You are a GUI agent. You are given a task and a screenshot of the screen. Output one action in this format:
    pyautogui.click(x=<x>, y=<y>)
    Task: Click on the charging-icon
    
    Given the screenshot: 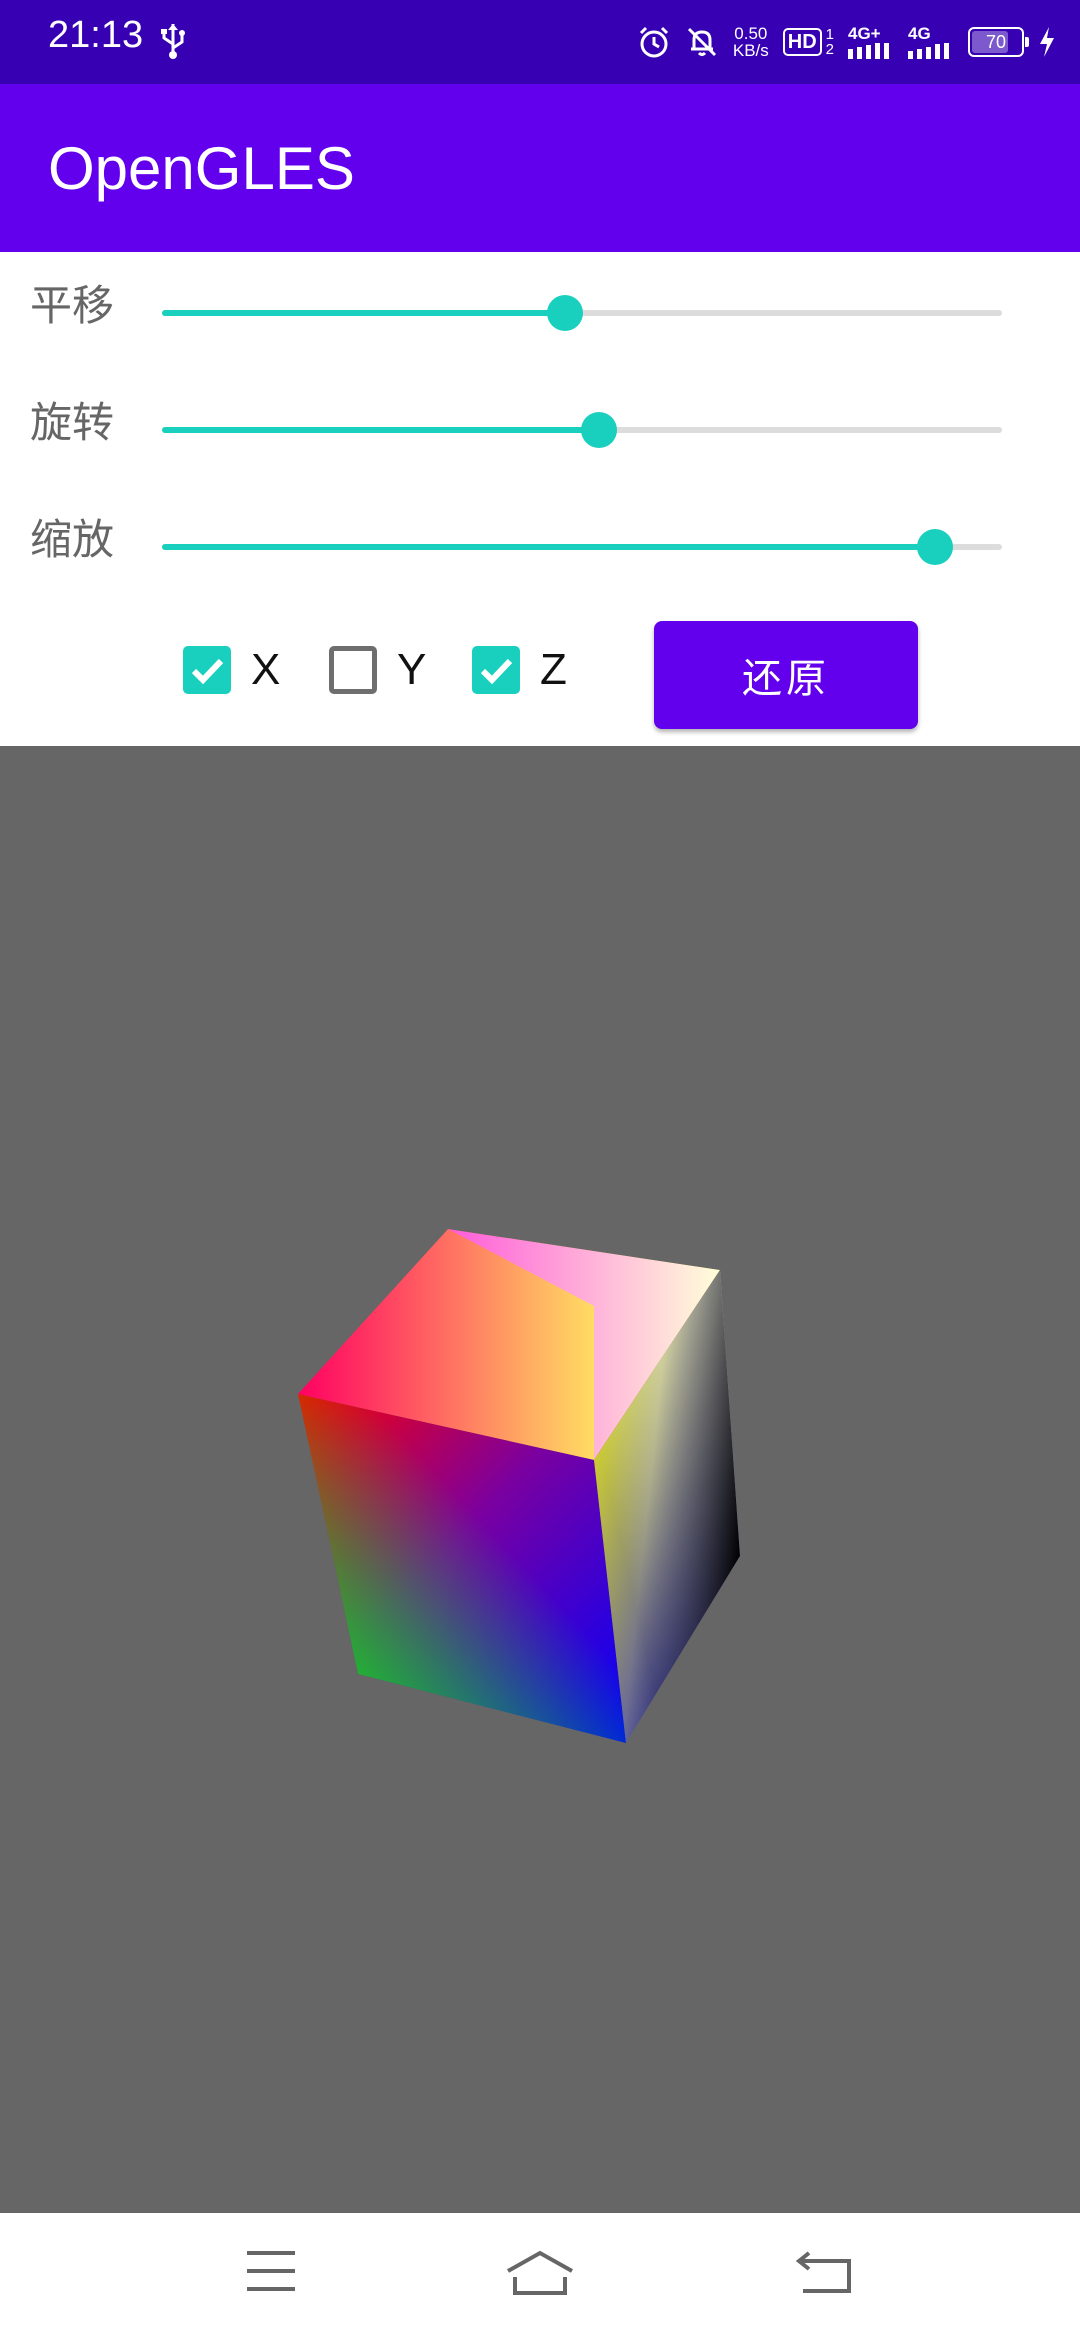 What is the action you would take?
    pyautogui.click(x=1047, y=42)
    